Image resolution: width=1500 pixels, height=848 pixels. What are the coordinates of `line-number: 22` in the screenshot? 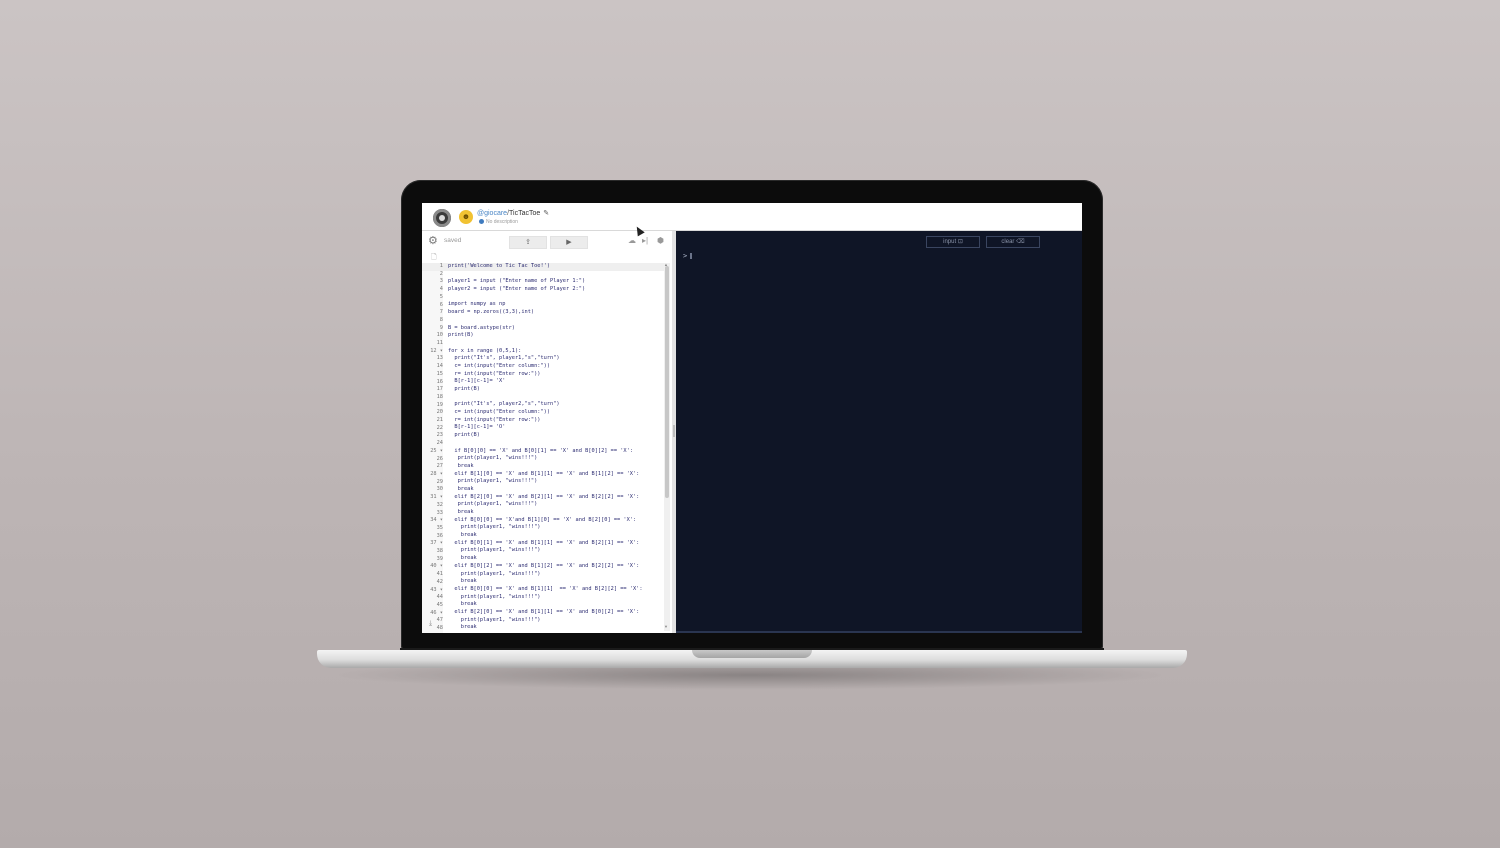 It's located at (439, 427).